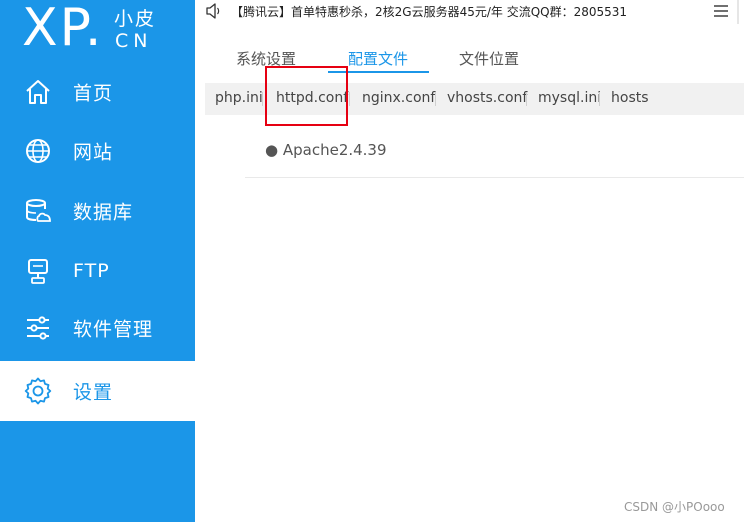 The width and height of the screenshot is (744, 522). What do you see at coordinates (721, 11) in the screenshot?
I see `menu-icon` at bounding box center [721, 11].